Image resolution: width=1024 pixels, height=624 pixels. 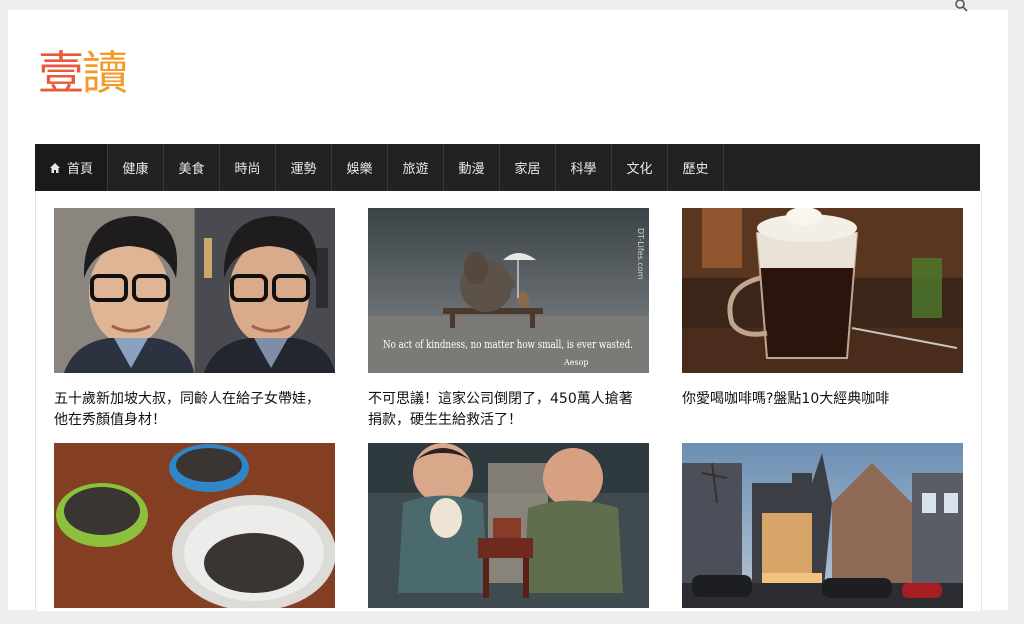 I want to click on home-icon, so click(x=54, y=167).